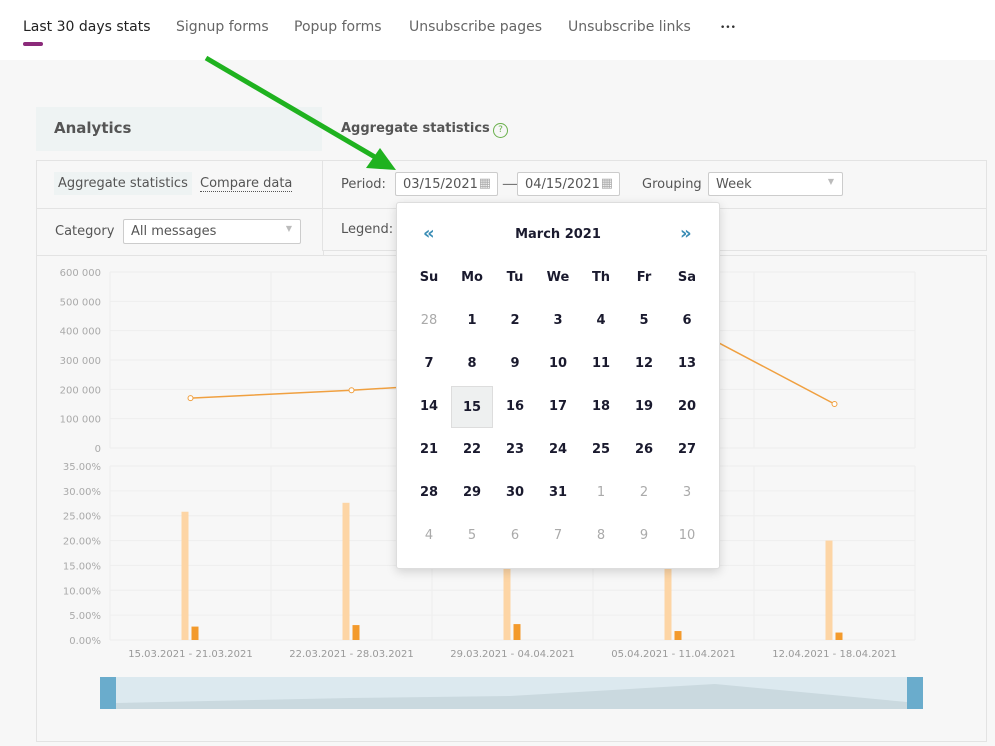 This screenshot has height=746, width=995. What do you see at coordinates (80, 420) in the screenshot?
I see `y-tick-label: 100 000` at bounding box center [80, 420].